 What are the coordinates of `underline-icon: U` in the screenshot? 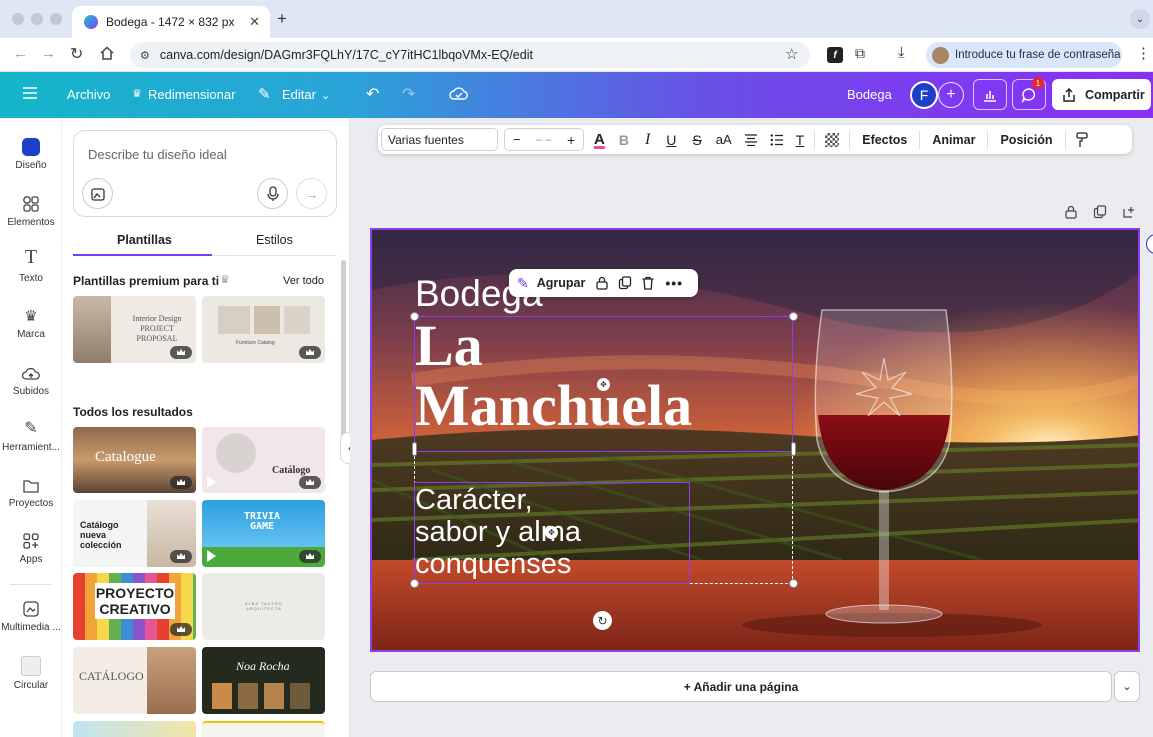 It's located at (671, 140).